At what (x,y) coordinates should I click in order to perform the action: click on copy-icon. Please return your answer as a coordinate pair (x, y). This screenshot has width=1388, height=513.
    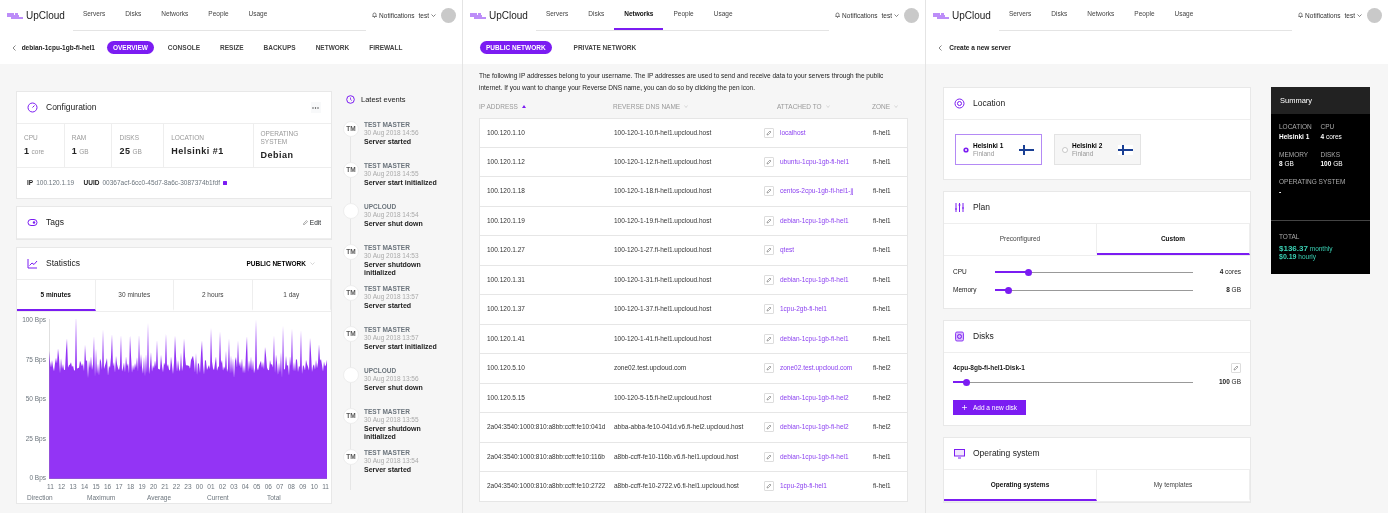
    Looking at the image, I should click on (224, 183).